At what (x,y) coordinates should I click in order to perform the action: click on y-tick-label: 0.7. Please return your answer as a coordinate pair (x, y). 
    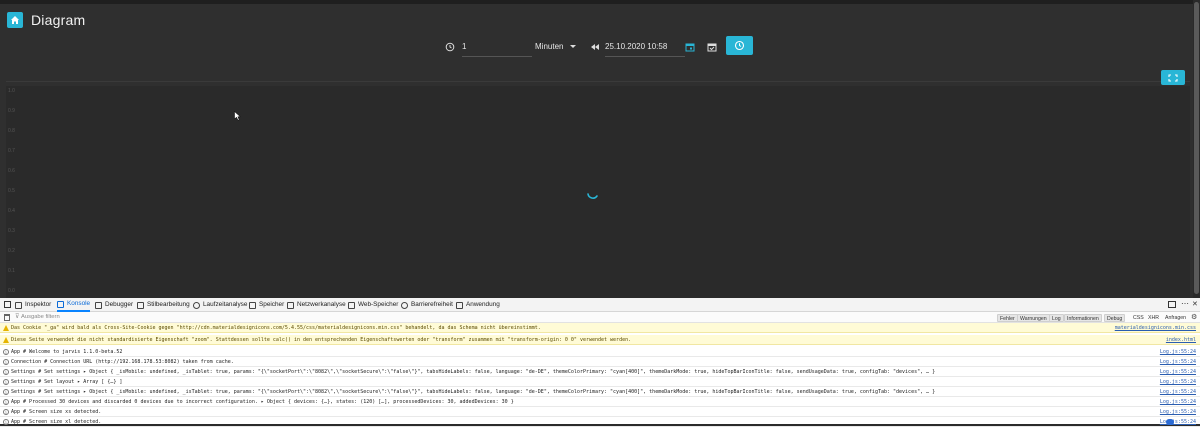
    Looking at the image, I should click on (11, 151).